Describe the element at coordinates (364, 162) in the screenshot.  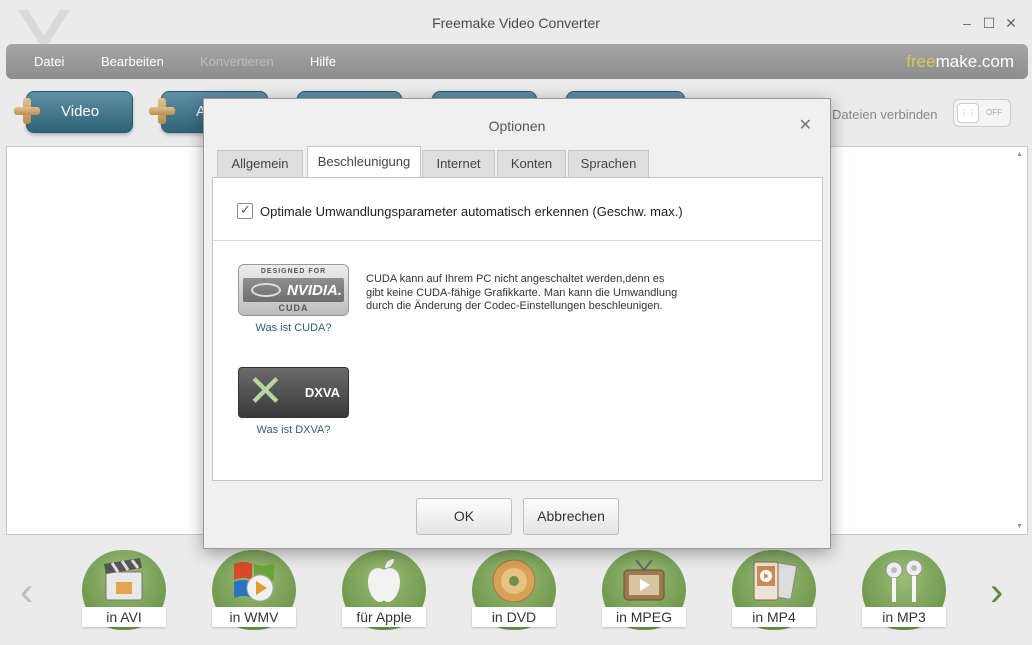
I see `tab-beschleunigung: Beschleunigung` at that location.